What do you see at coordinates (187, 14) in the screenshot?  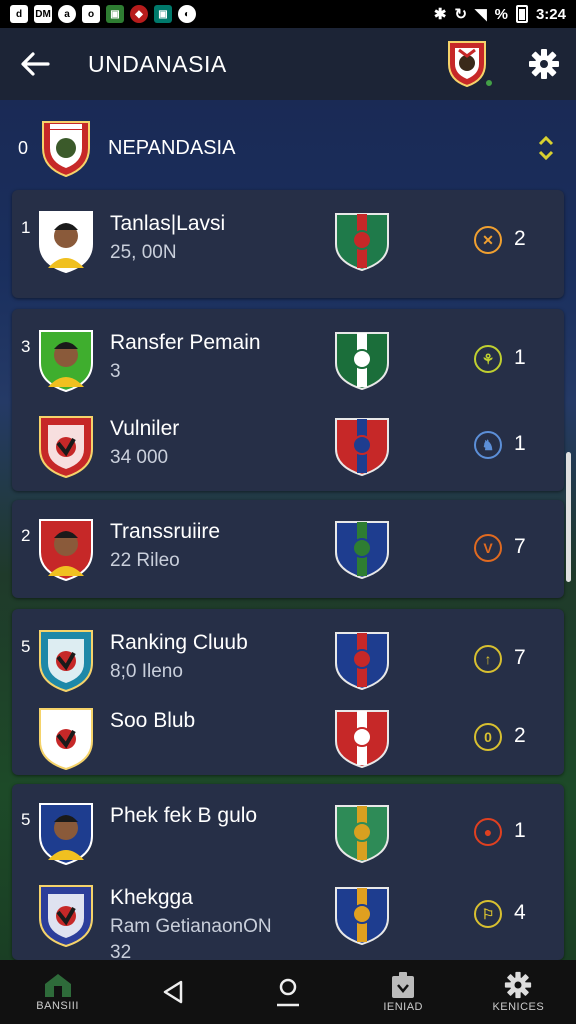 I see `clock-icon: ◐` at bounding box center [187, 14].